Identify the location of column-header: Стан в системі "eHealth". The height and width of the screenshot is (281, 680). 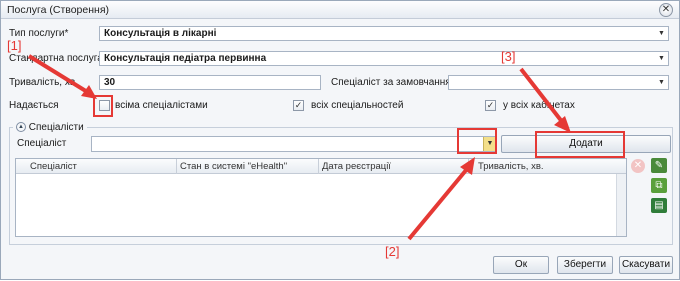
(233, 166).